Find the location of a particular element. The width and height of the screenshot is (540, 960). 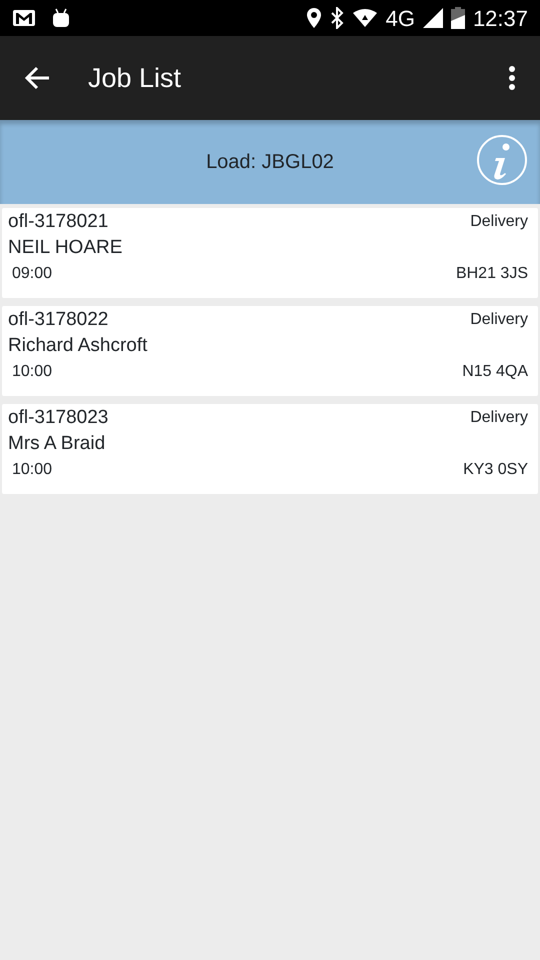

job-id: ofl-3178022 is located at coordinates (58, 320).